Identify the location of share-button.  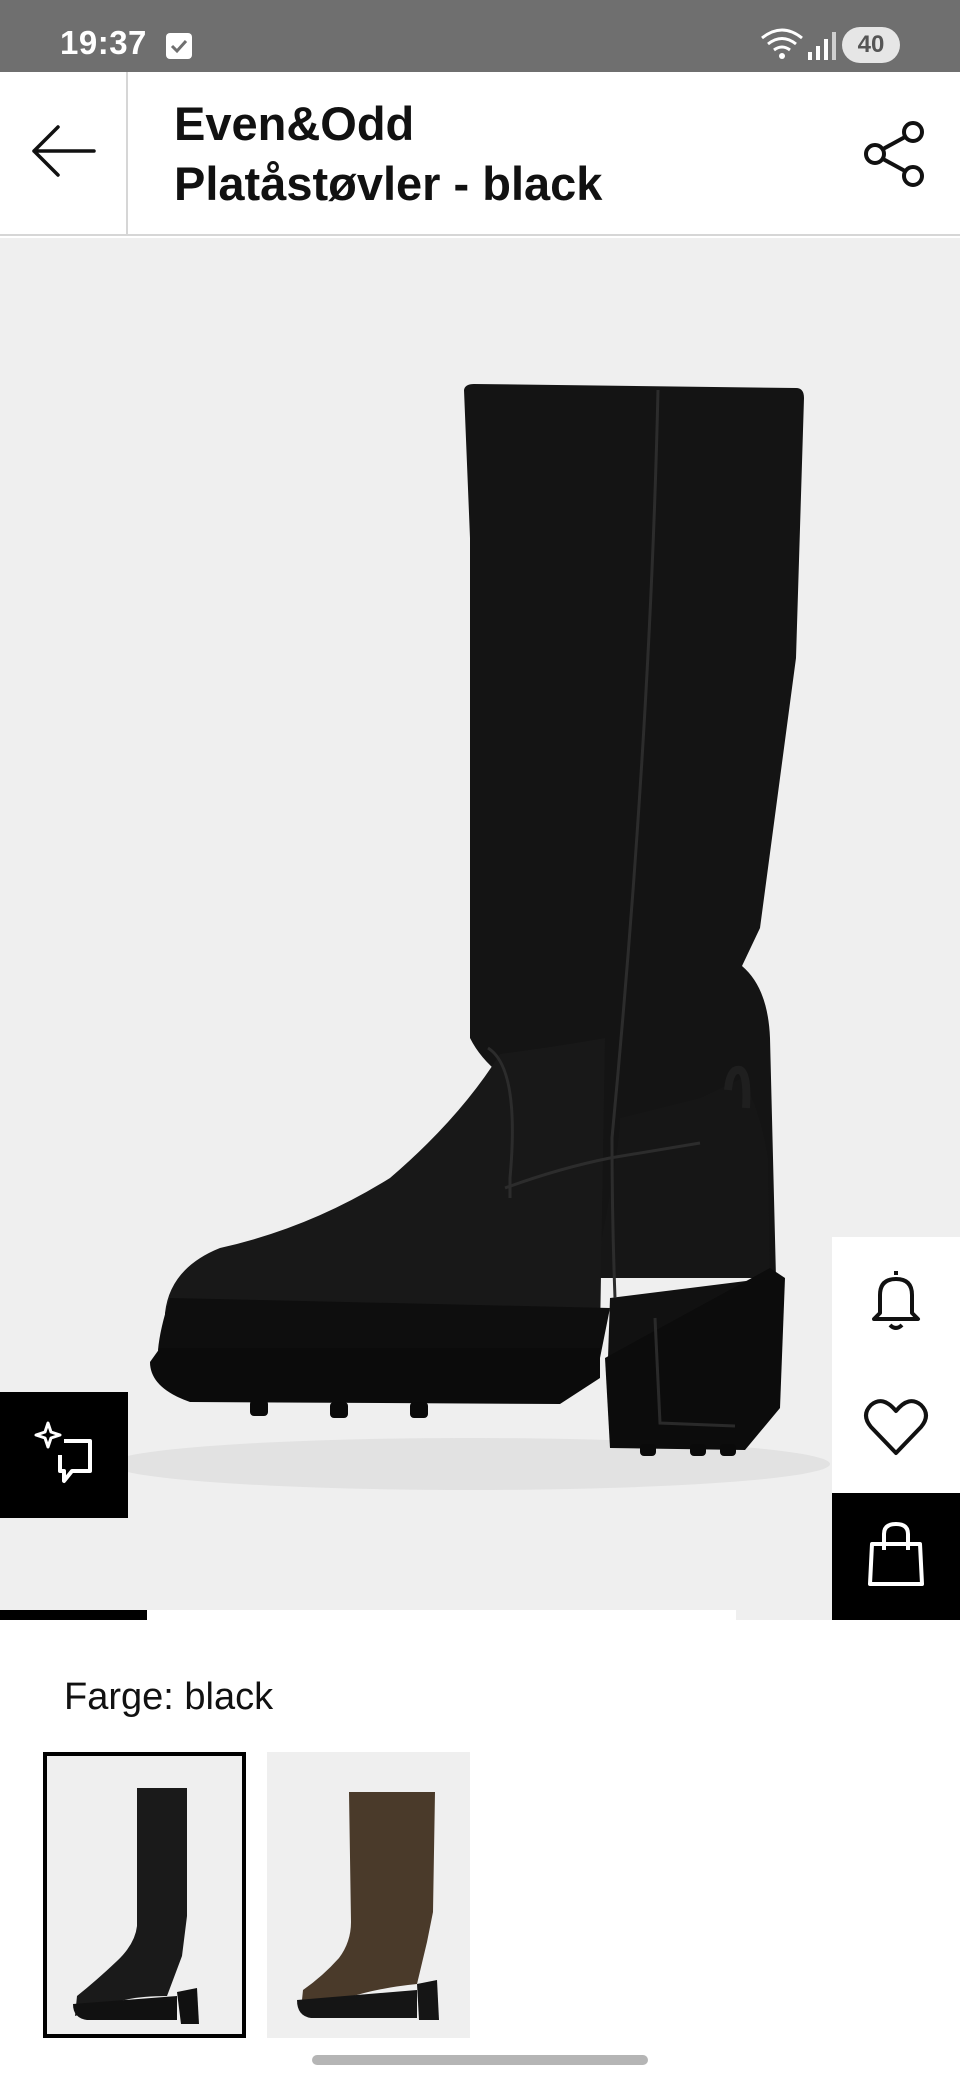
(895, 156).